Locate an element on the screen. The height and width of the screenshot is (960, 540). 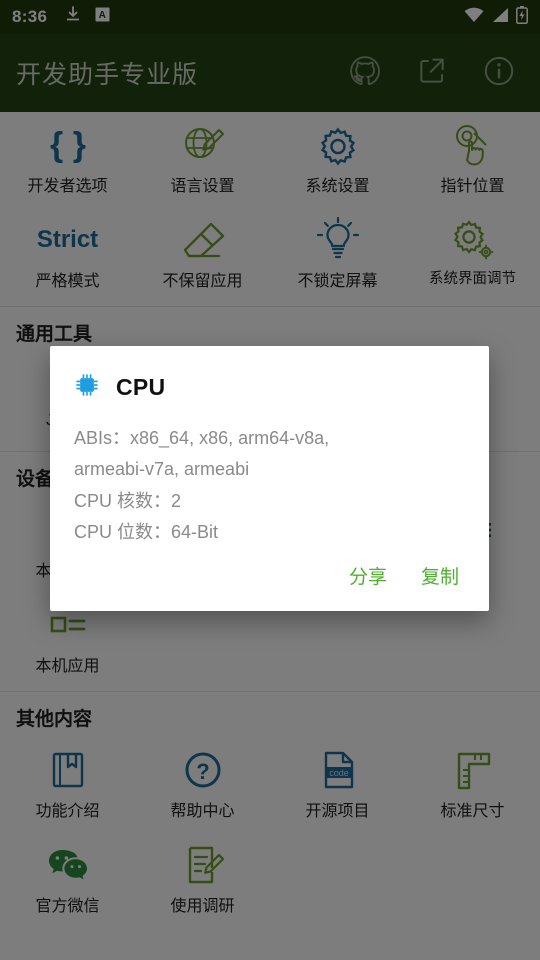
cpu-chip-icon is located at coordinates (87, 387).